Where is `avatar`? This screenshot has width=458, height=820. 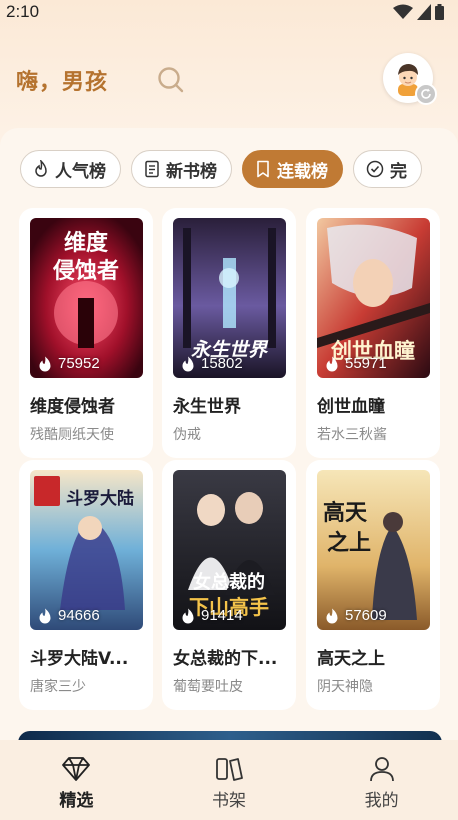
avatar is located at coordinates (410, 79).